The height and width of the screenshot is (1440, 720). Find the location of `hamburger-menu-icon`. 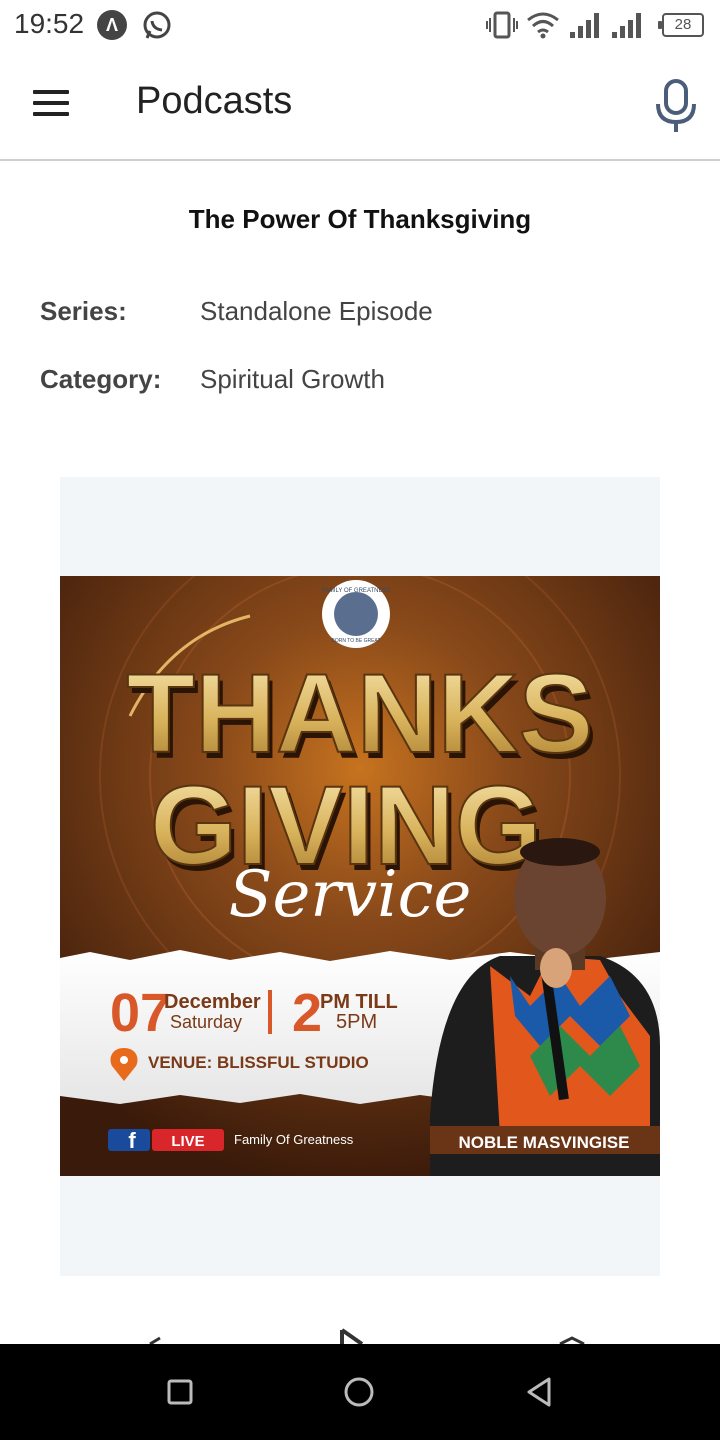

hamburger-menu-icon is located at coordinates (52, 105).